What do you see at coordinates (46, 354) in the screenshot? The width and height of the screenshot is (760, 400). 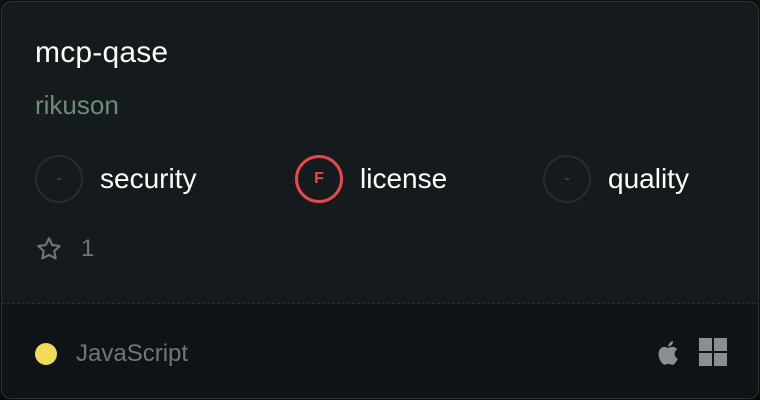 I see `language-color-dot` at bounding box center [46, 354].